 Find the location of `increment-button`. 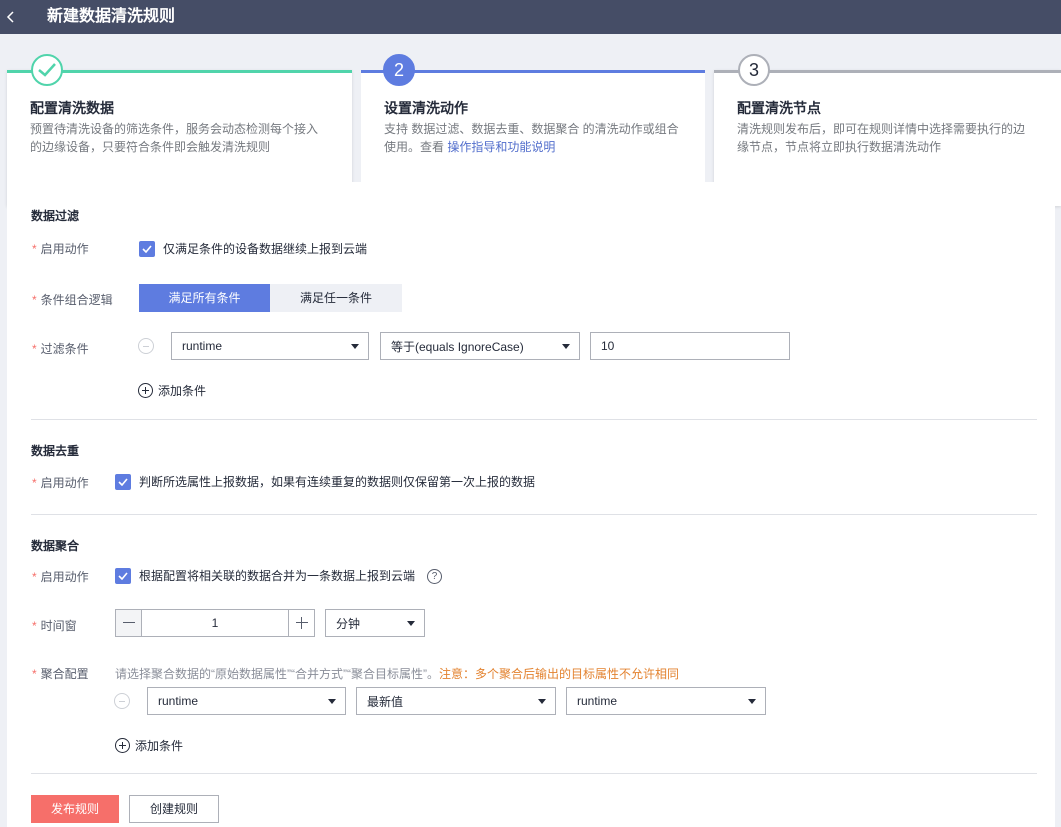

increment-button is located at coordinates (301, 623).